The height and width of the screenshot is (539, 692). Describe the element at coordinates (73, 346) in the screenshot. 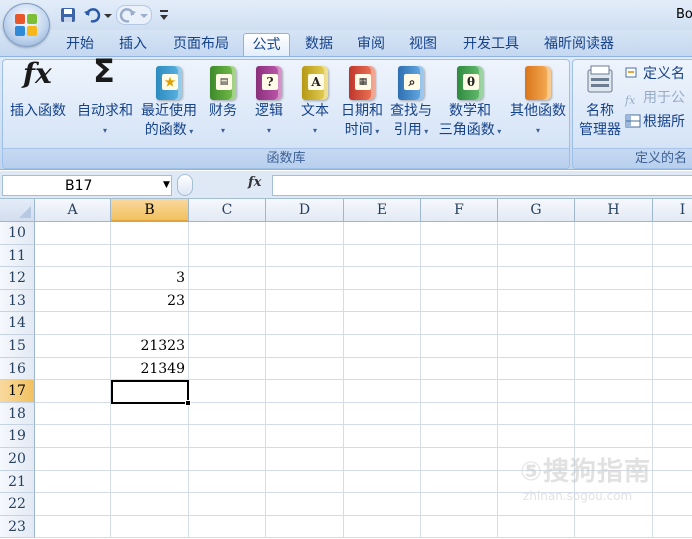

I see `cell-a15` at that location.